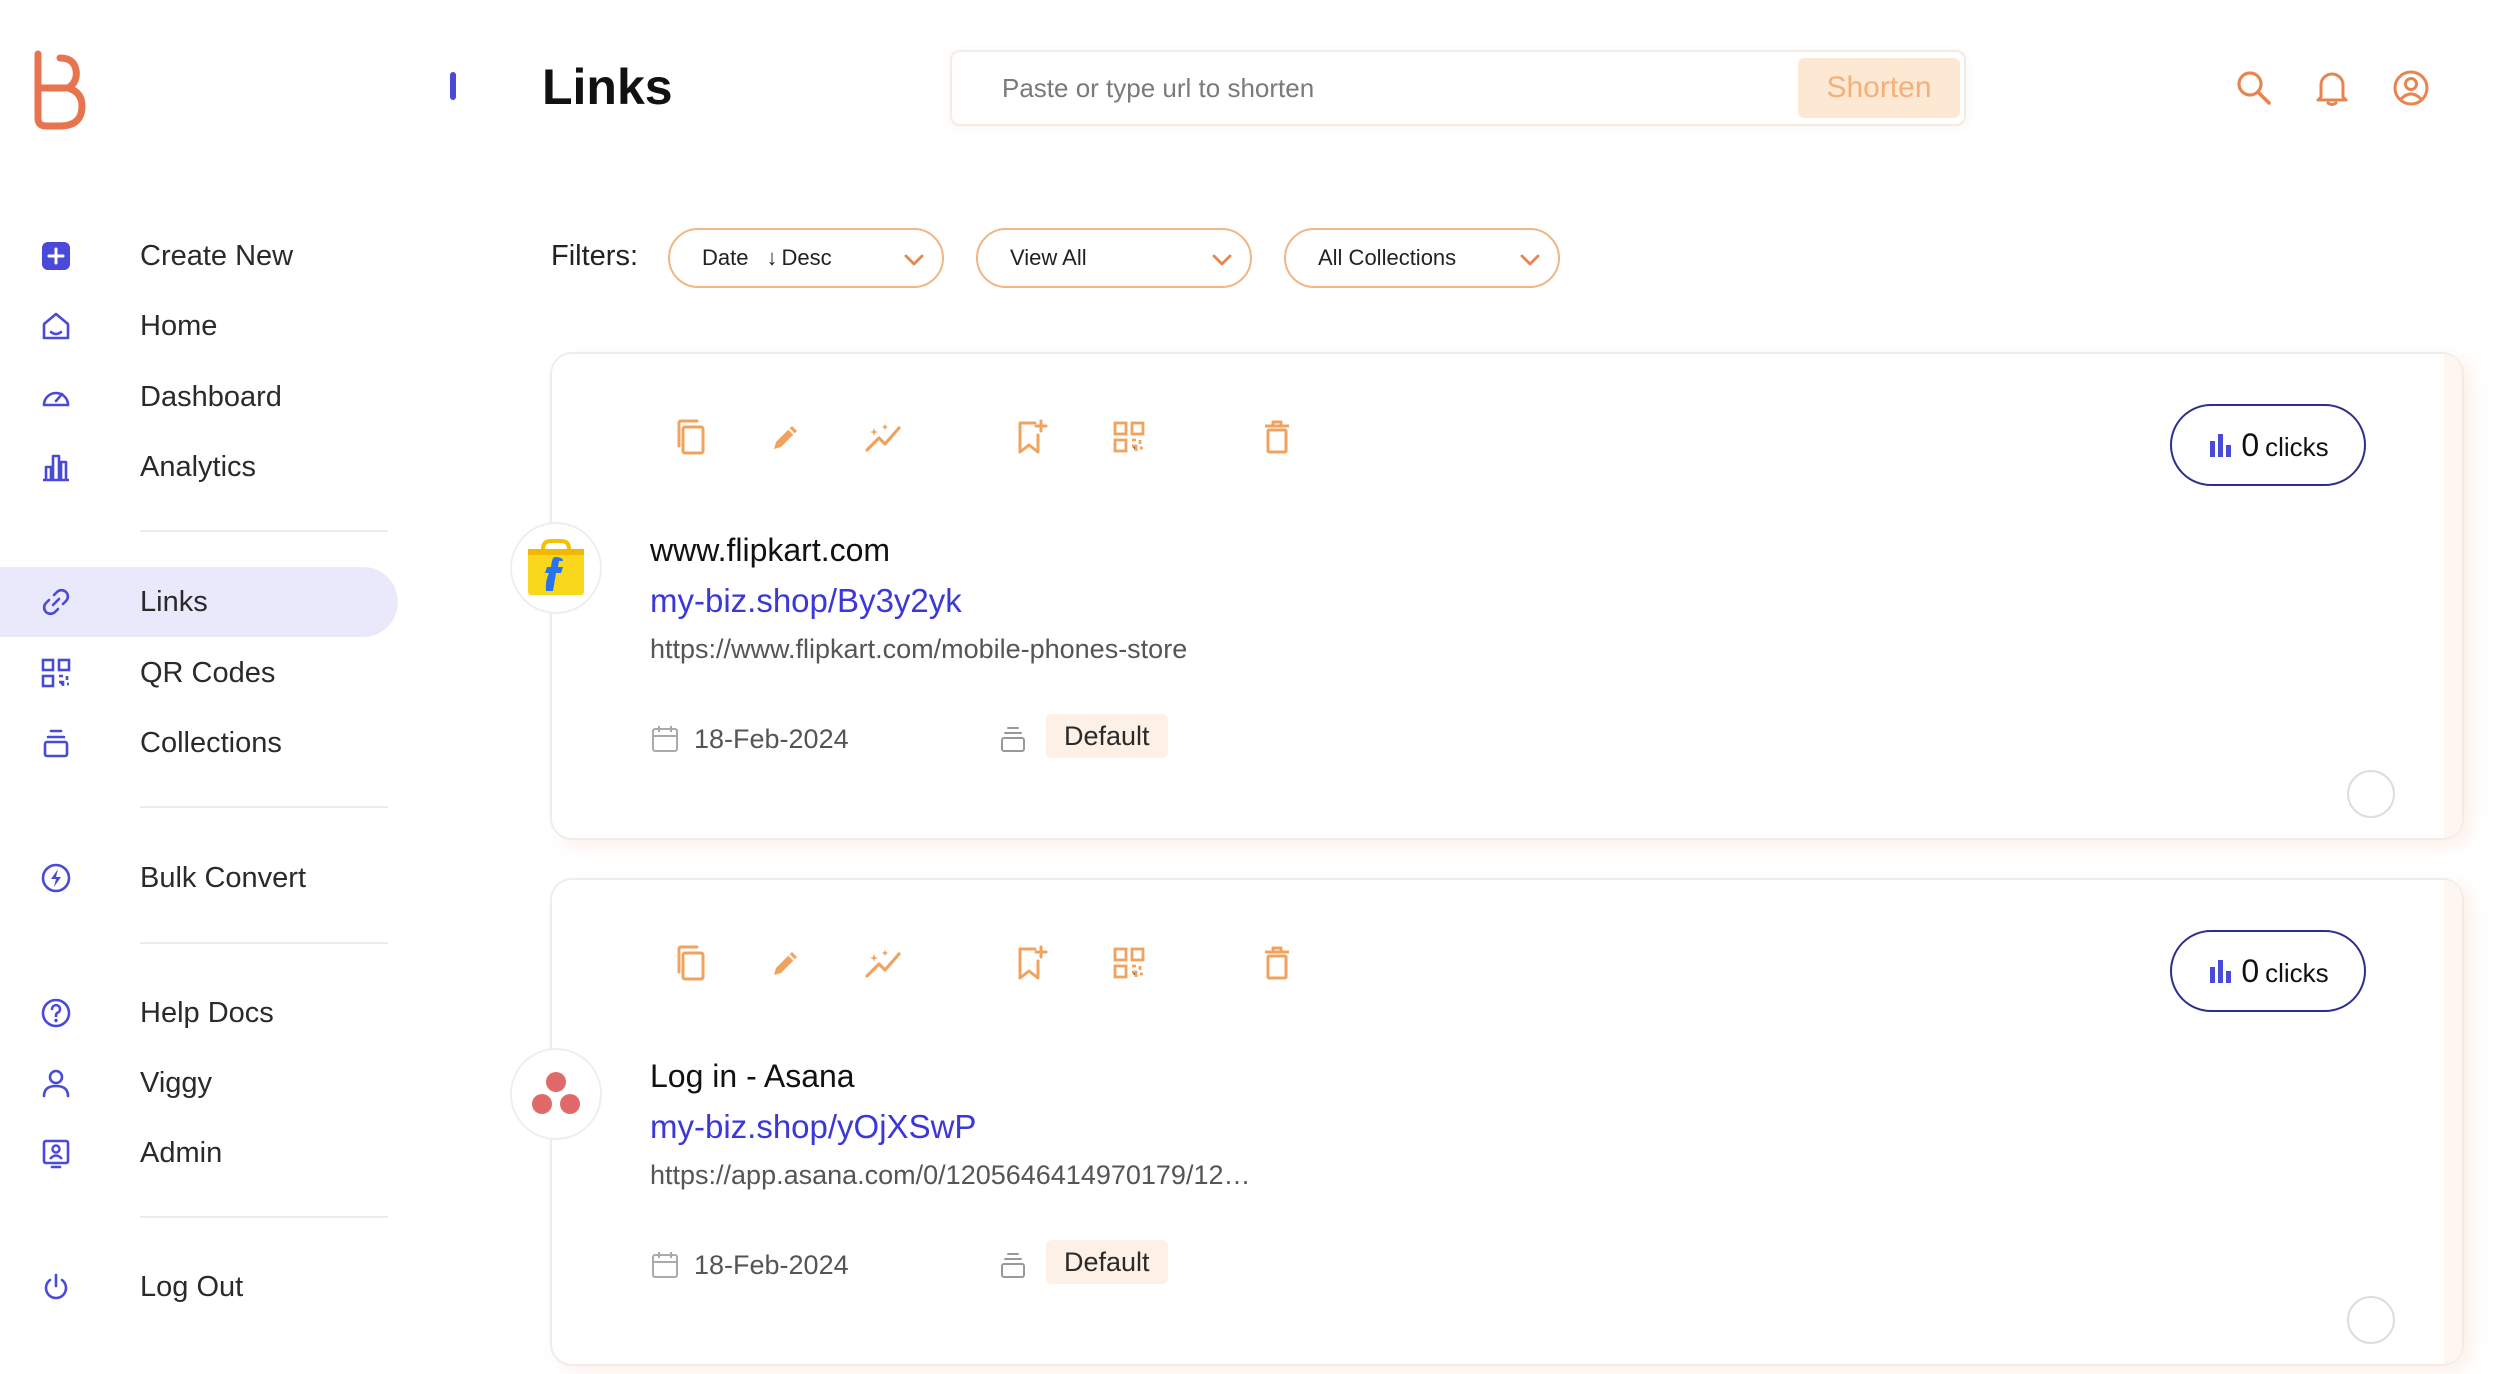 This screenshot has width=2510, height=1374. I want to click on sidebar-toggle, so click(453, 86).